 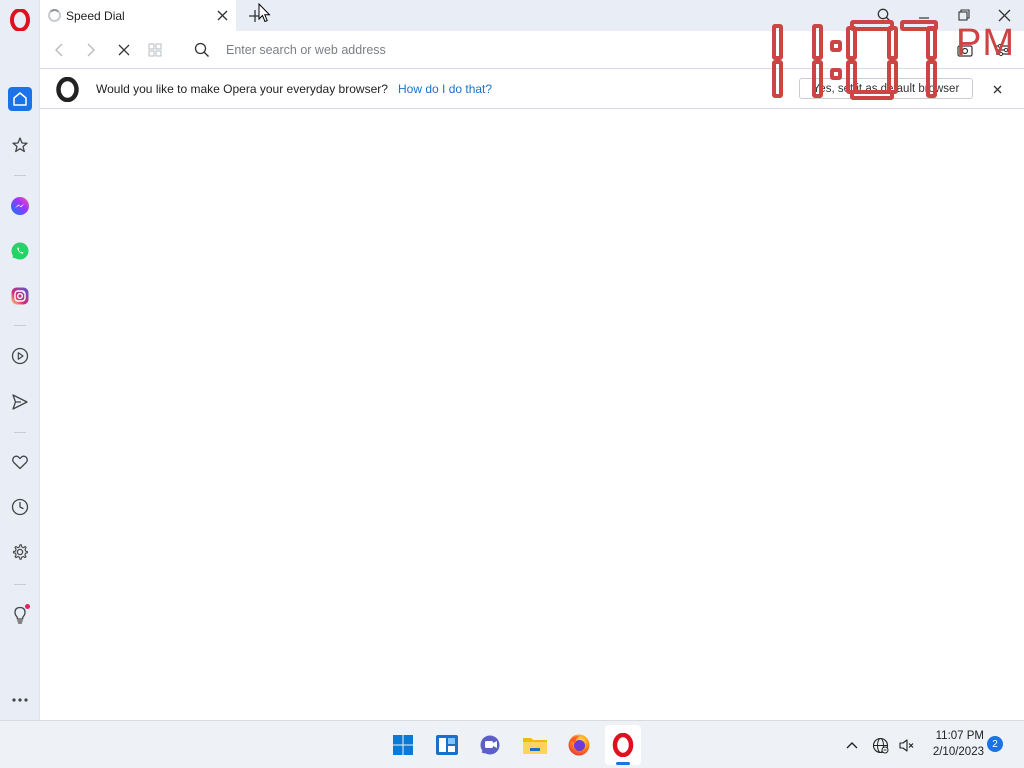 I want to click on taskbar: 11:07 PM 2/10/2023 2, so click(x=512, y=744).